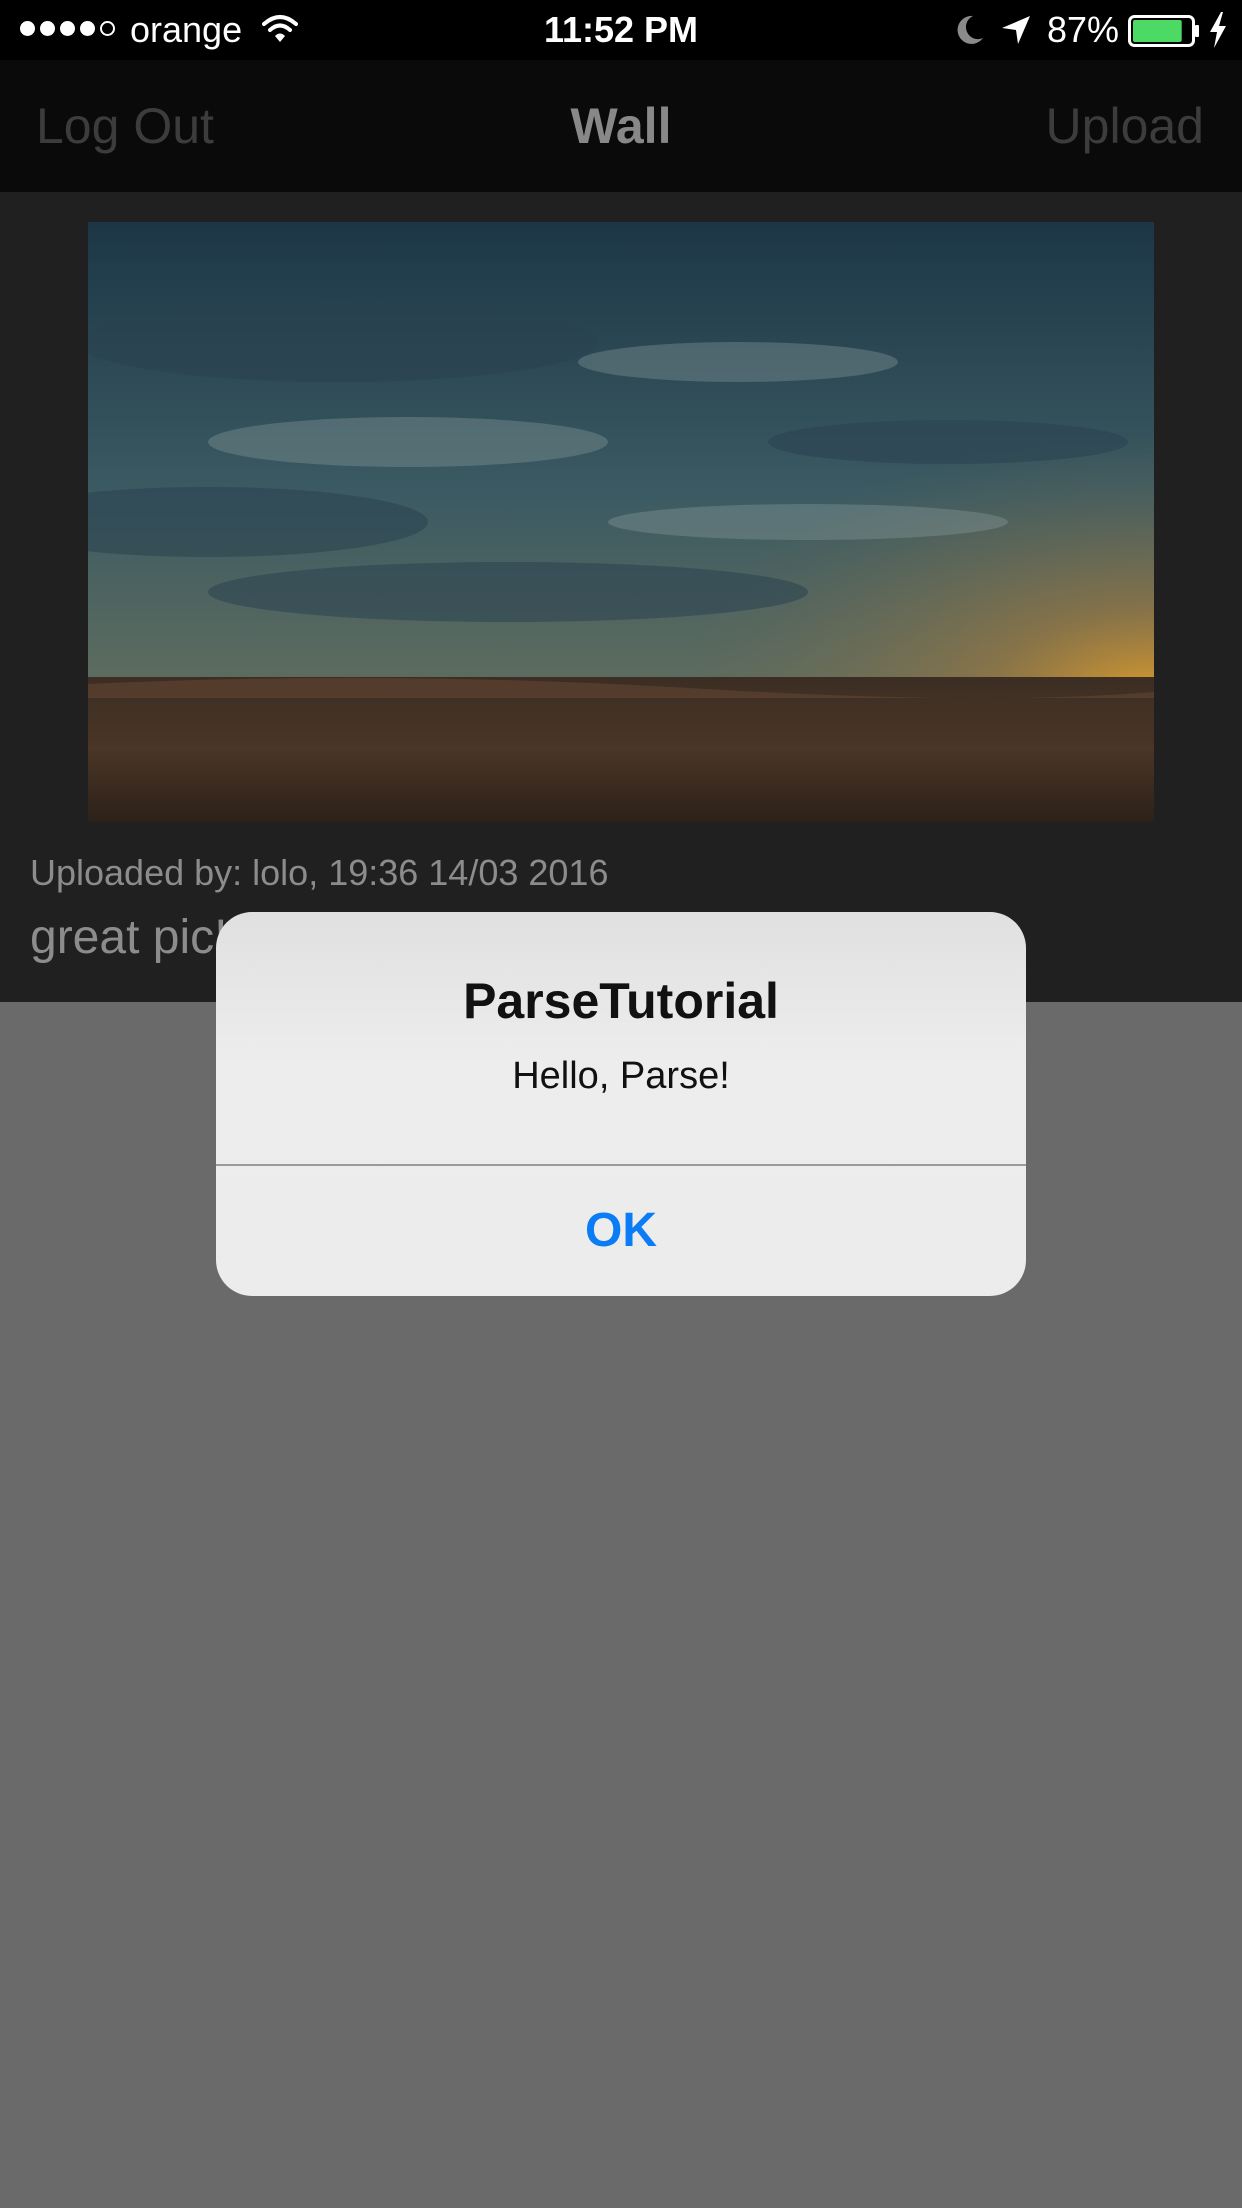 The height and width of the screenshot is (2208, 1242). Describe the element at coordinates (129, 937) in the screenshot. I see `post-caption: great pic!` at that location.